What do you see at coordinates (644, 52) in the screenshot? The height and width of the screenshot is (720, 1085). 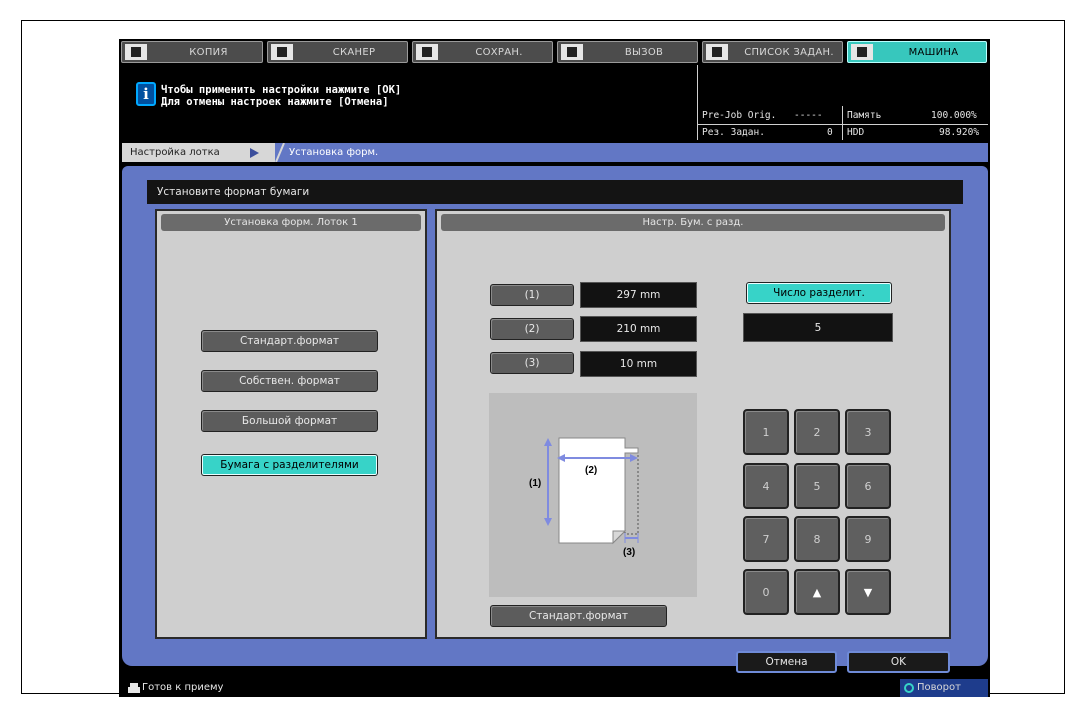 I see `tab-label: ВЫЗОВ` at bounding box center [644, 52].